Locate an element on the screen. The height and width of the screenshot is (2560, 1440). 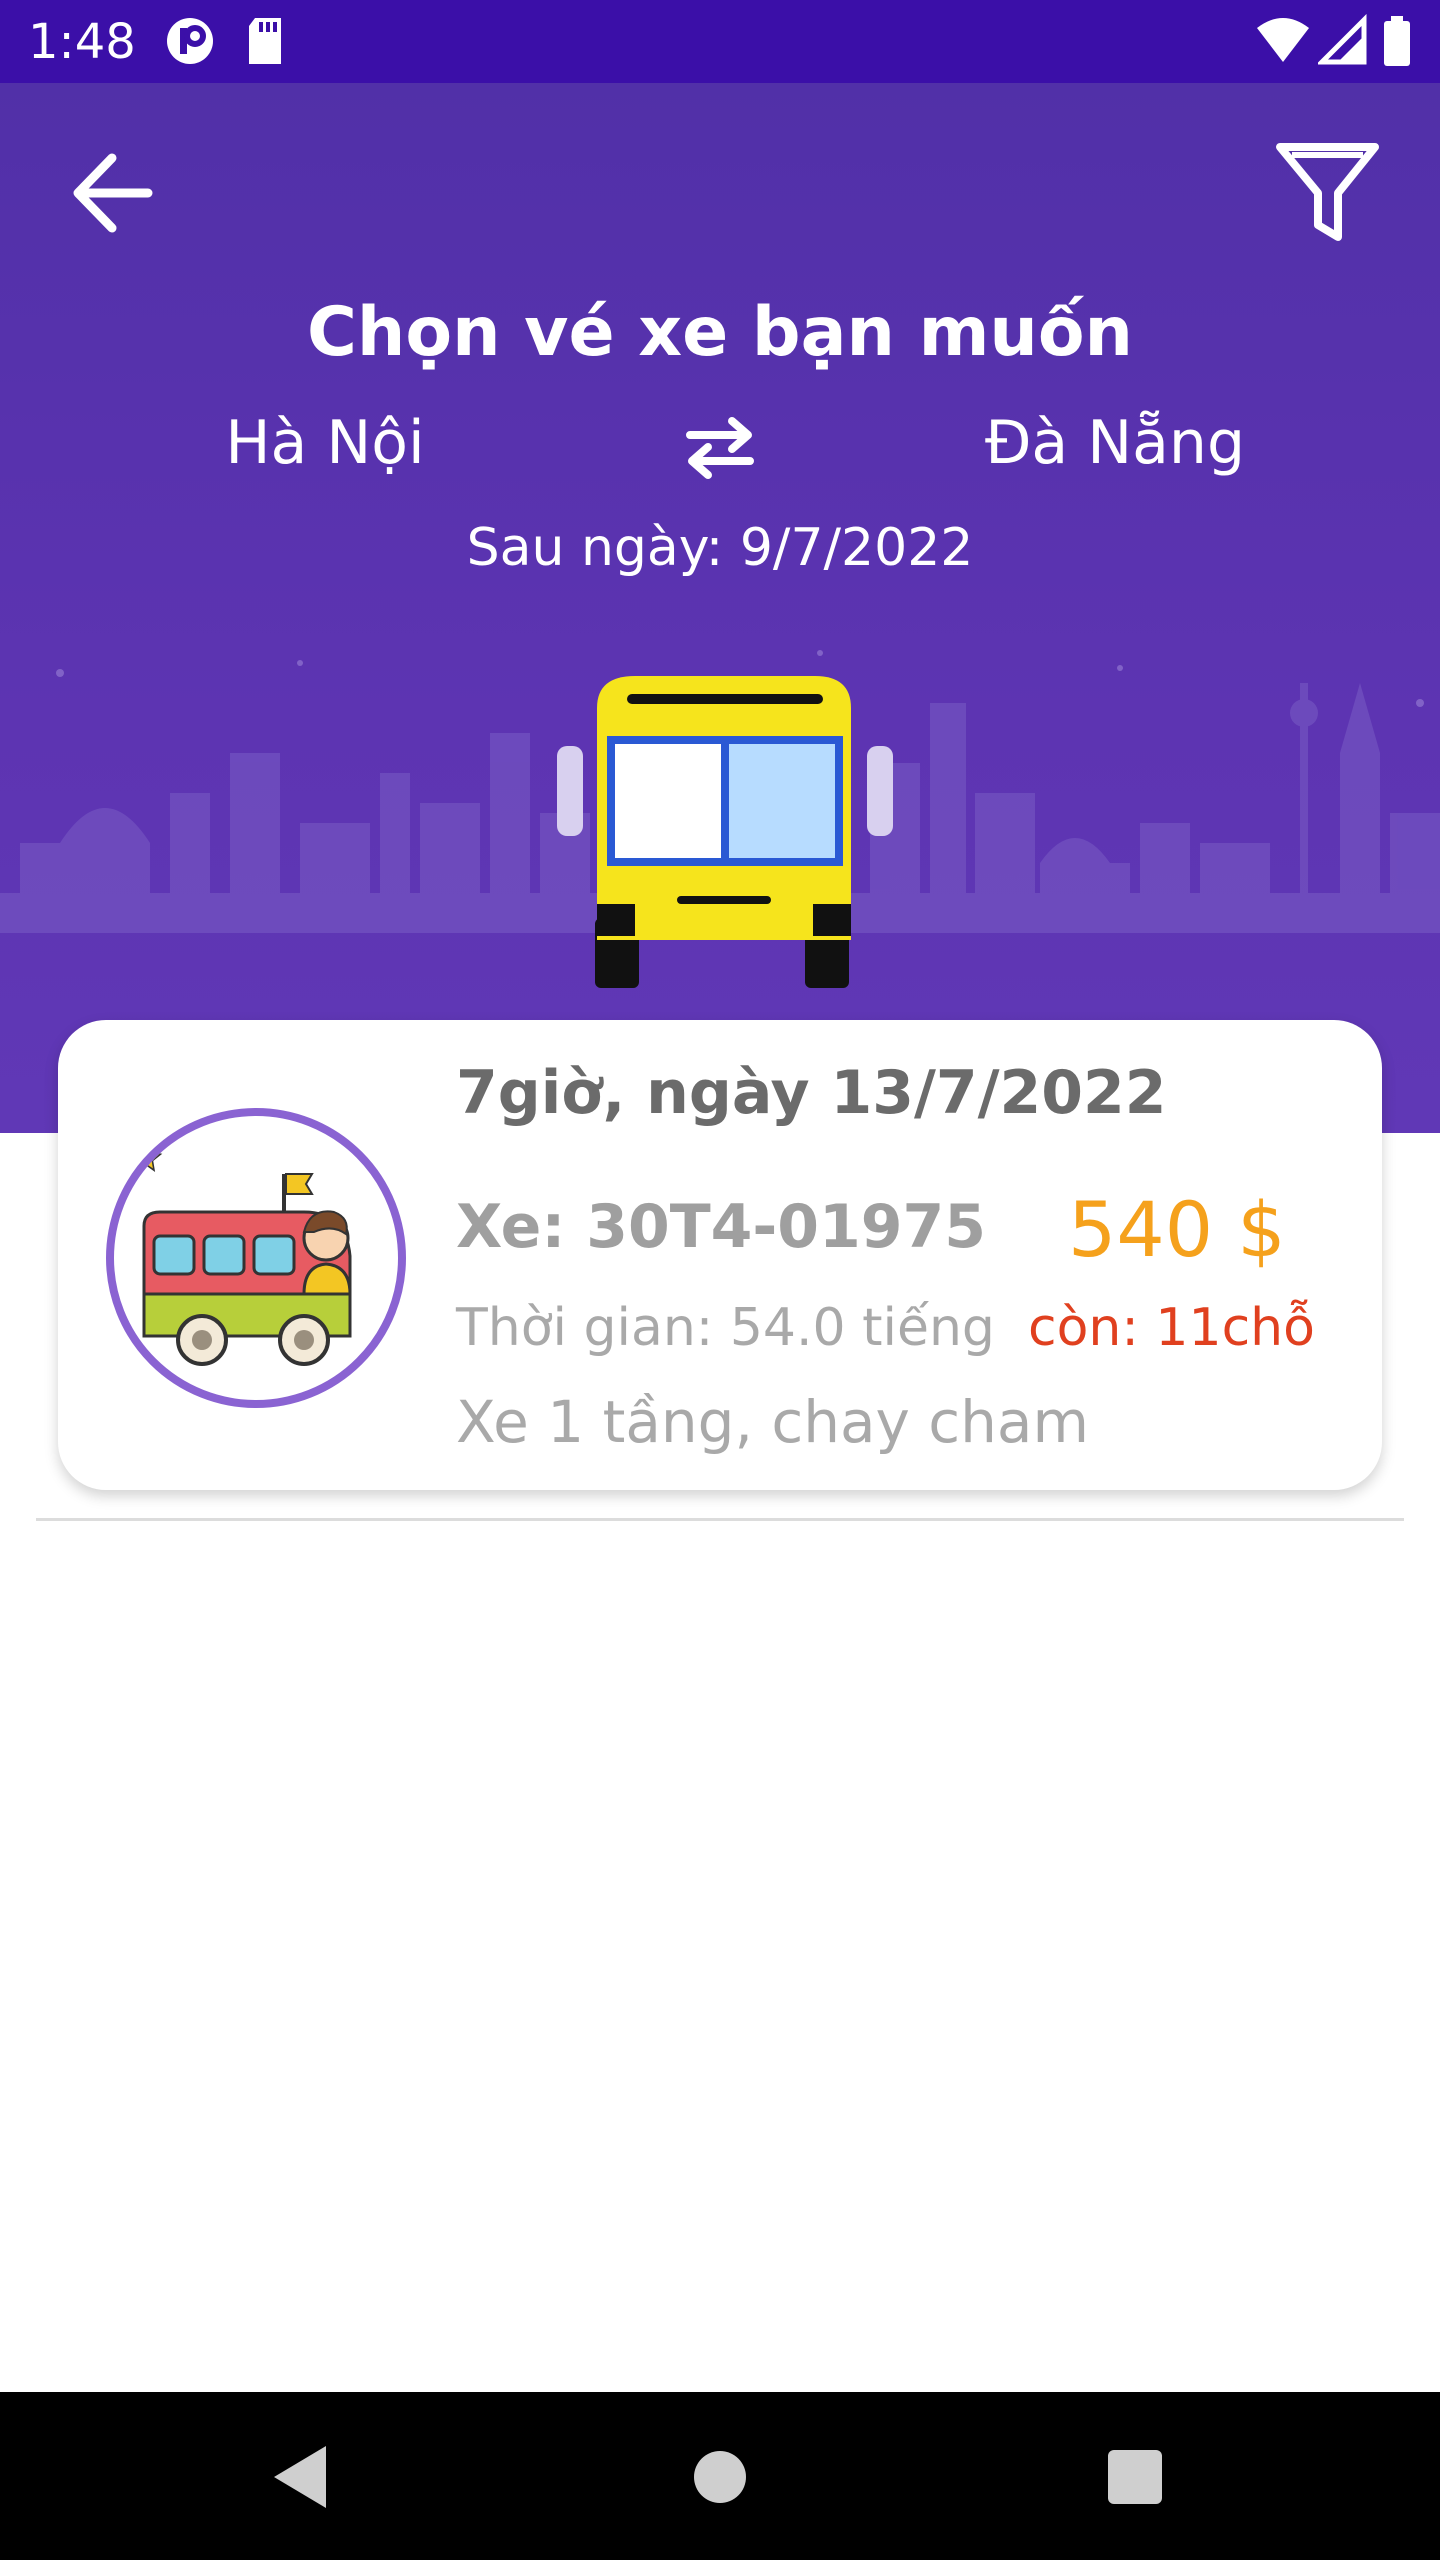
system-nav-bar is located at coordinates (720, 2476).